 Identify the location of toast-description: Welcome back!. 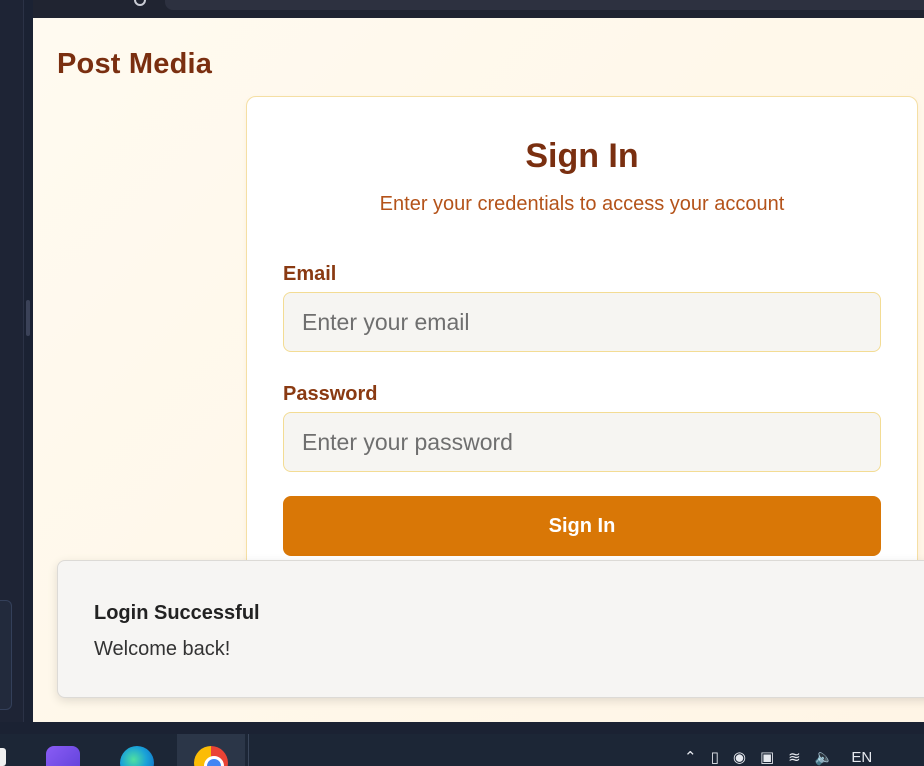
(162, 649).